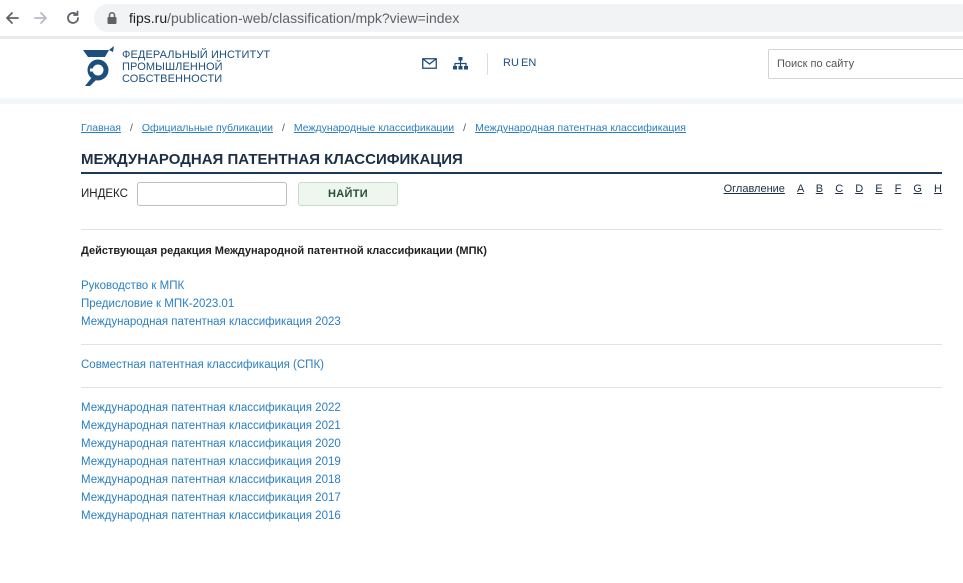  Describe the element at coordinates (132, 286) in the screenshot. I see `ipc-guide-link: Руководство к МПК` at that location.